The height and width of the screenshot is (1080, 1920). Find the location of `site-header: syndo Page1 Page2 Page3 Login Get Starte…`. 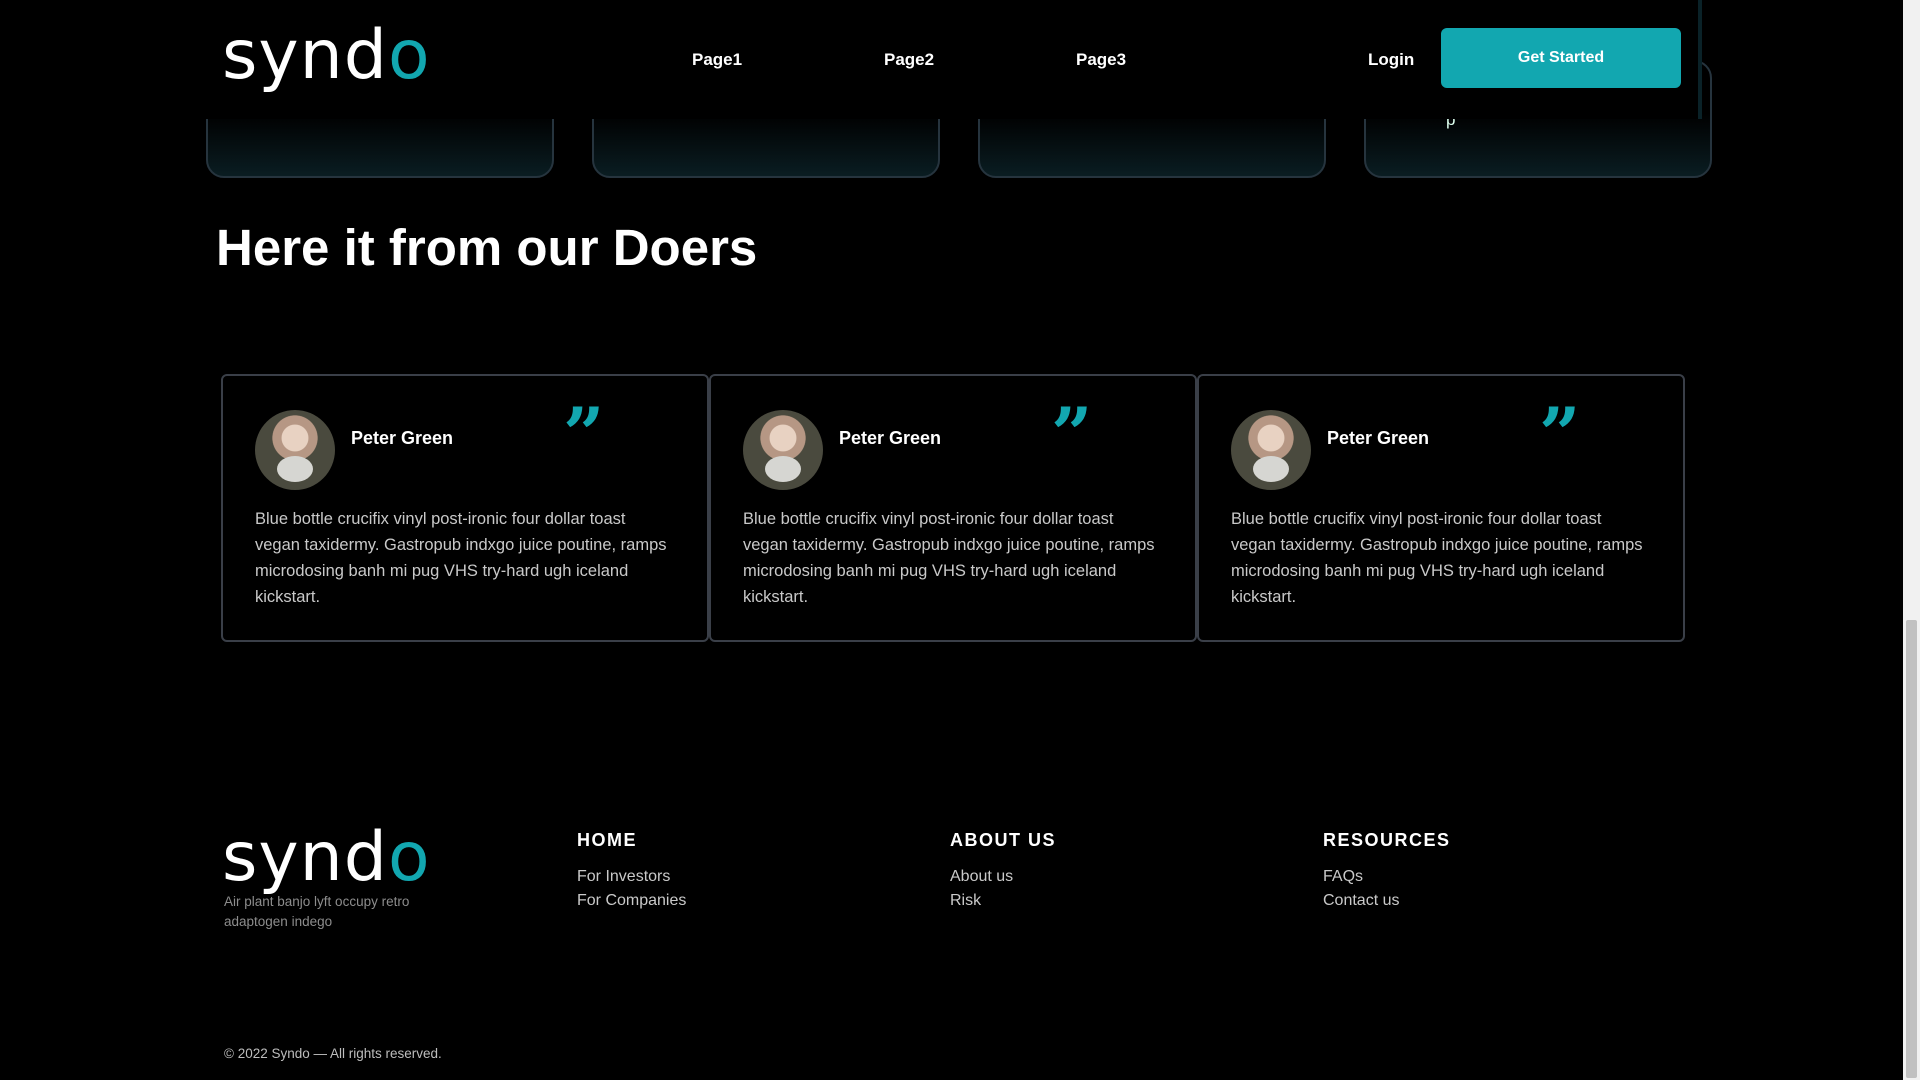

site-header: syndo Page1 Page2 Page3 Login Get Starte… is located at coordinates (851, 59).